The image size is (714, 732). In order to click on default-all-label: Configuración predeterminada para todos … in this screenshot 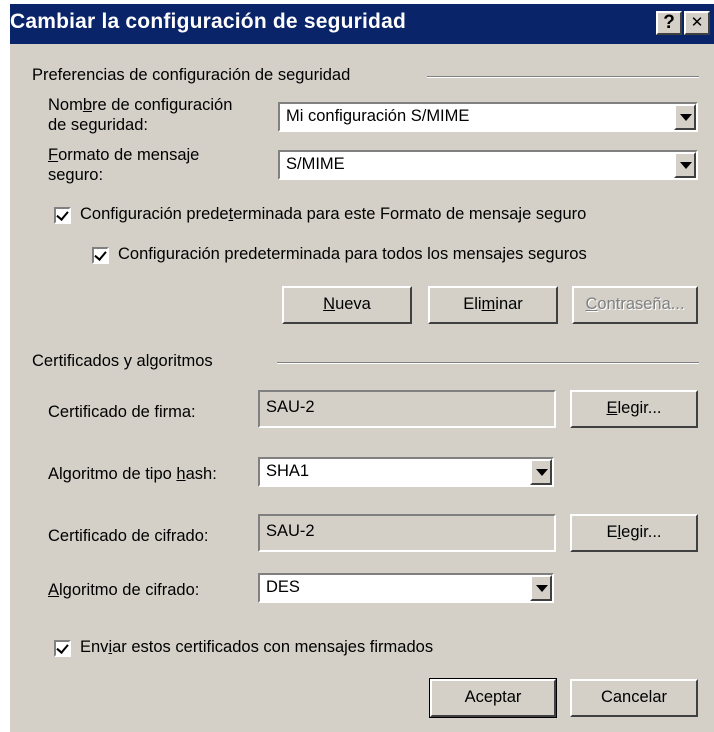, I will do `click(352, 254)`.